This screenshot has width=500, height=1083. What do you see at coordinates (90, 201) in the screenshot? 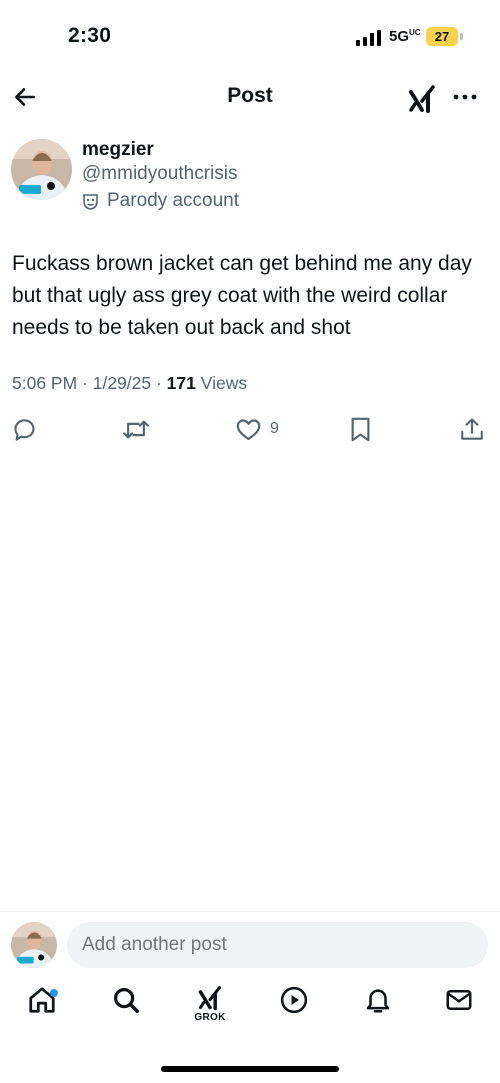
I see `parody-mask-icon` at bounding box center [90, 201].